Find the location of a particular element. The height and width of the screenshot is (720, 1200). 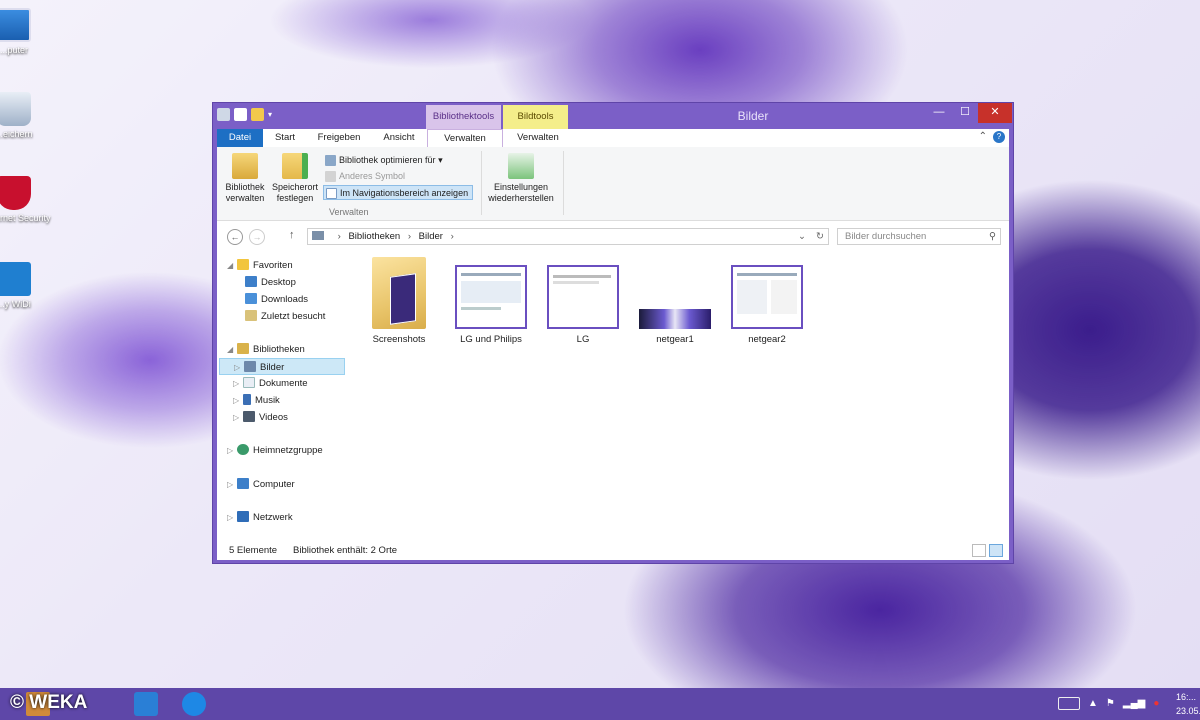

large-icons-view-button is located at coordinates (996, 550).